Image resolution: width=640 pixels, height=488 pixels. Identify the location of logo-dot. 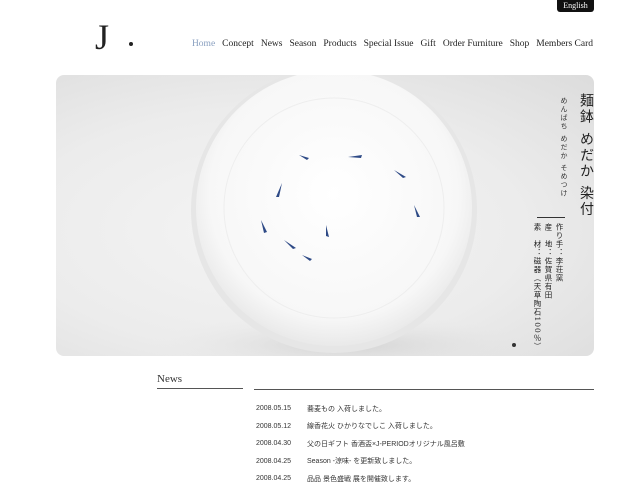
(131, 44).